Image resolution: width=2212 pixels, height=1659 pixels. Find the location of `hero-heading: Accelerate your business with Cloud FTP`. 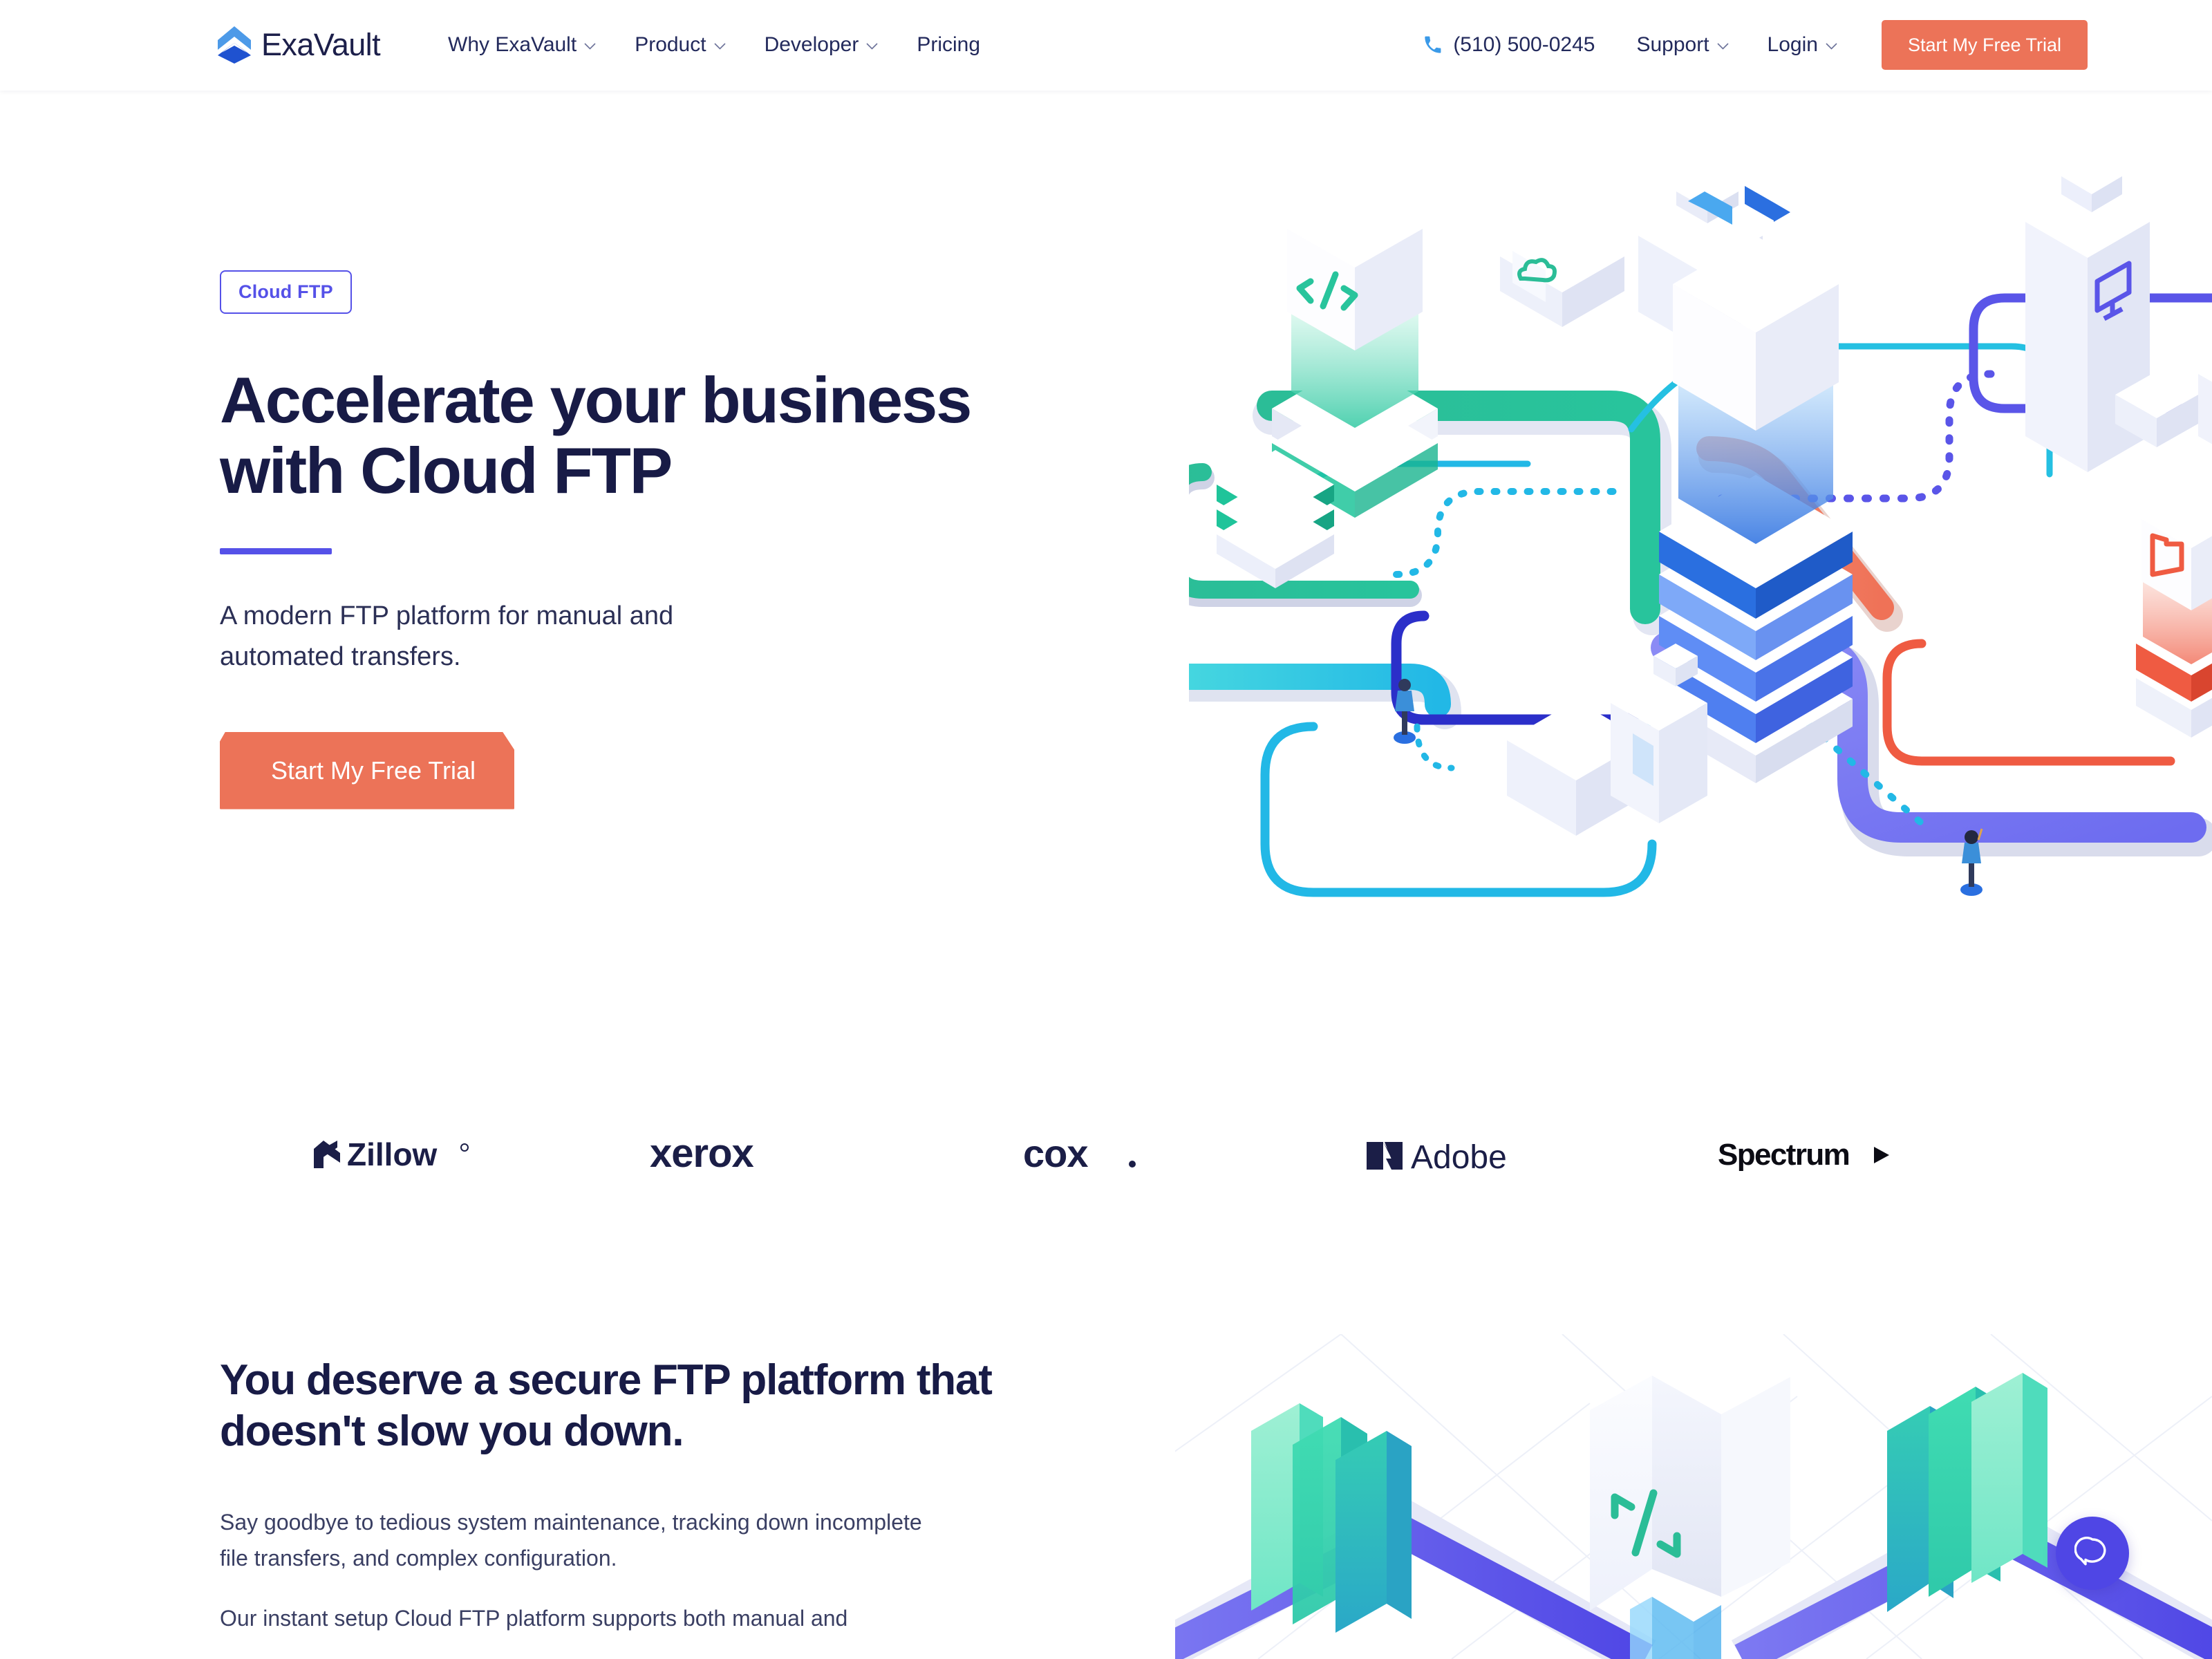

hero-heading: Accelerate your business with Cloud FTP is located at coordinates (714, 435).